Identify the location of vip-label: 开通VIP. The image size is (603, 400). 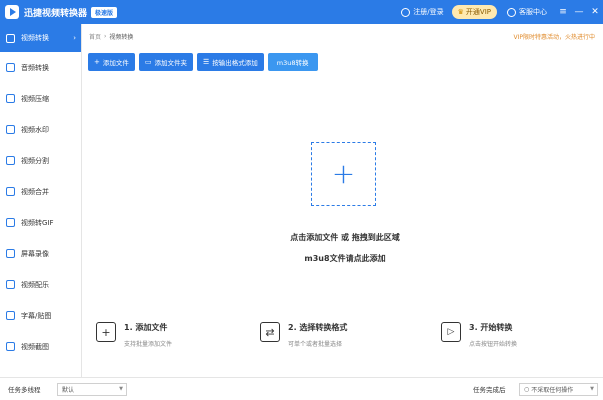
(478, 12).